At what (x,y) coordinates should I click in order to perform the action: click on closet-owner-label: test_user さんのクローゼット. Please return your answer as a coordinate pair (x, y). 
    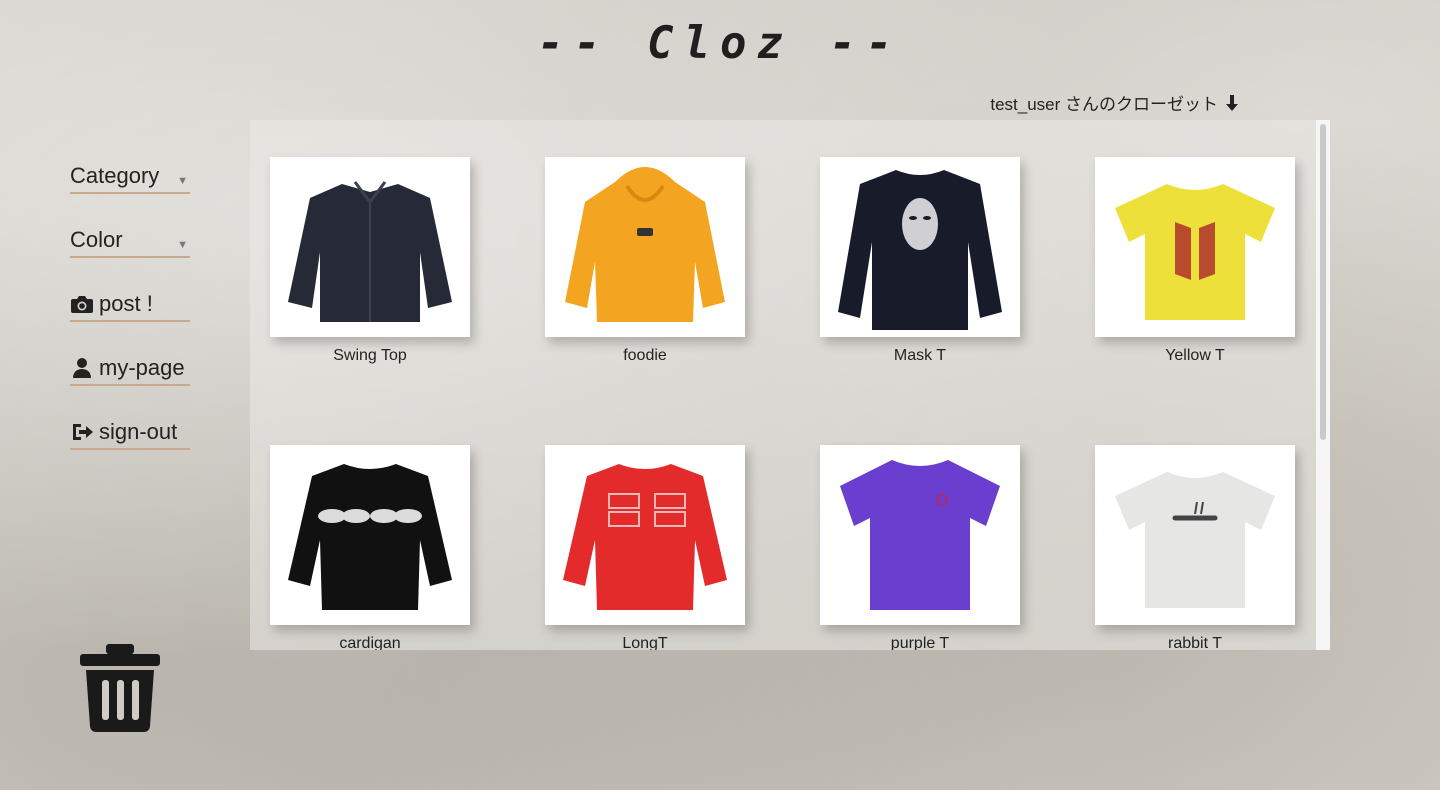
    Looking at the image, I should click on (1115, 102).